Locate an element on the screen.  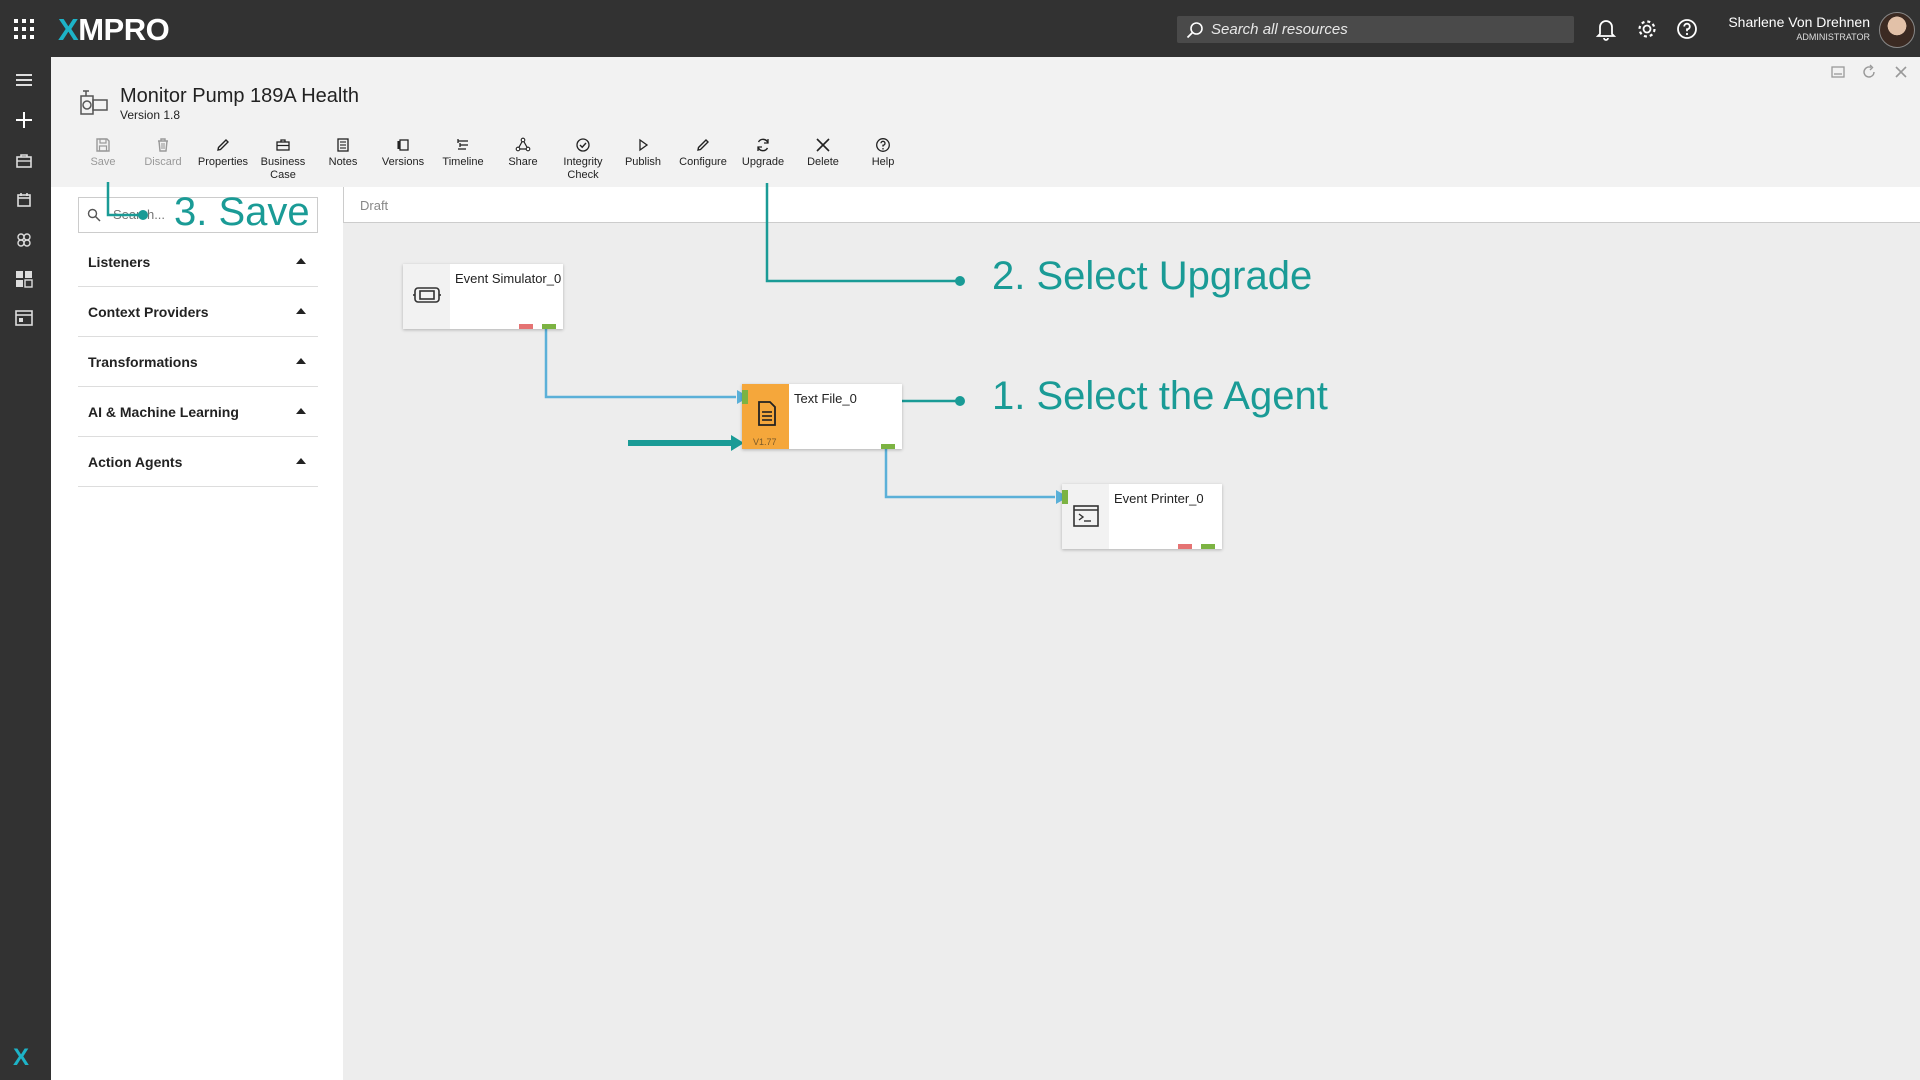
callout-save: 3. Save is located at coordinates (242, 212).